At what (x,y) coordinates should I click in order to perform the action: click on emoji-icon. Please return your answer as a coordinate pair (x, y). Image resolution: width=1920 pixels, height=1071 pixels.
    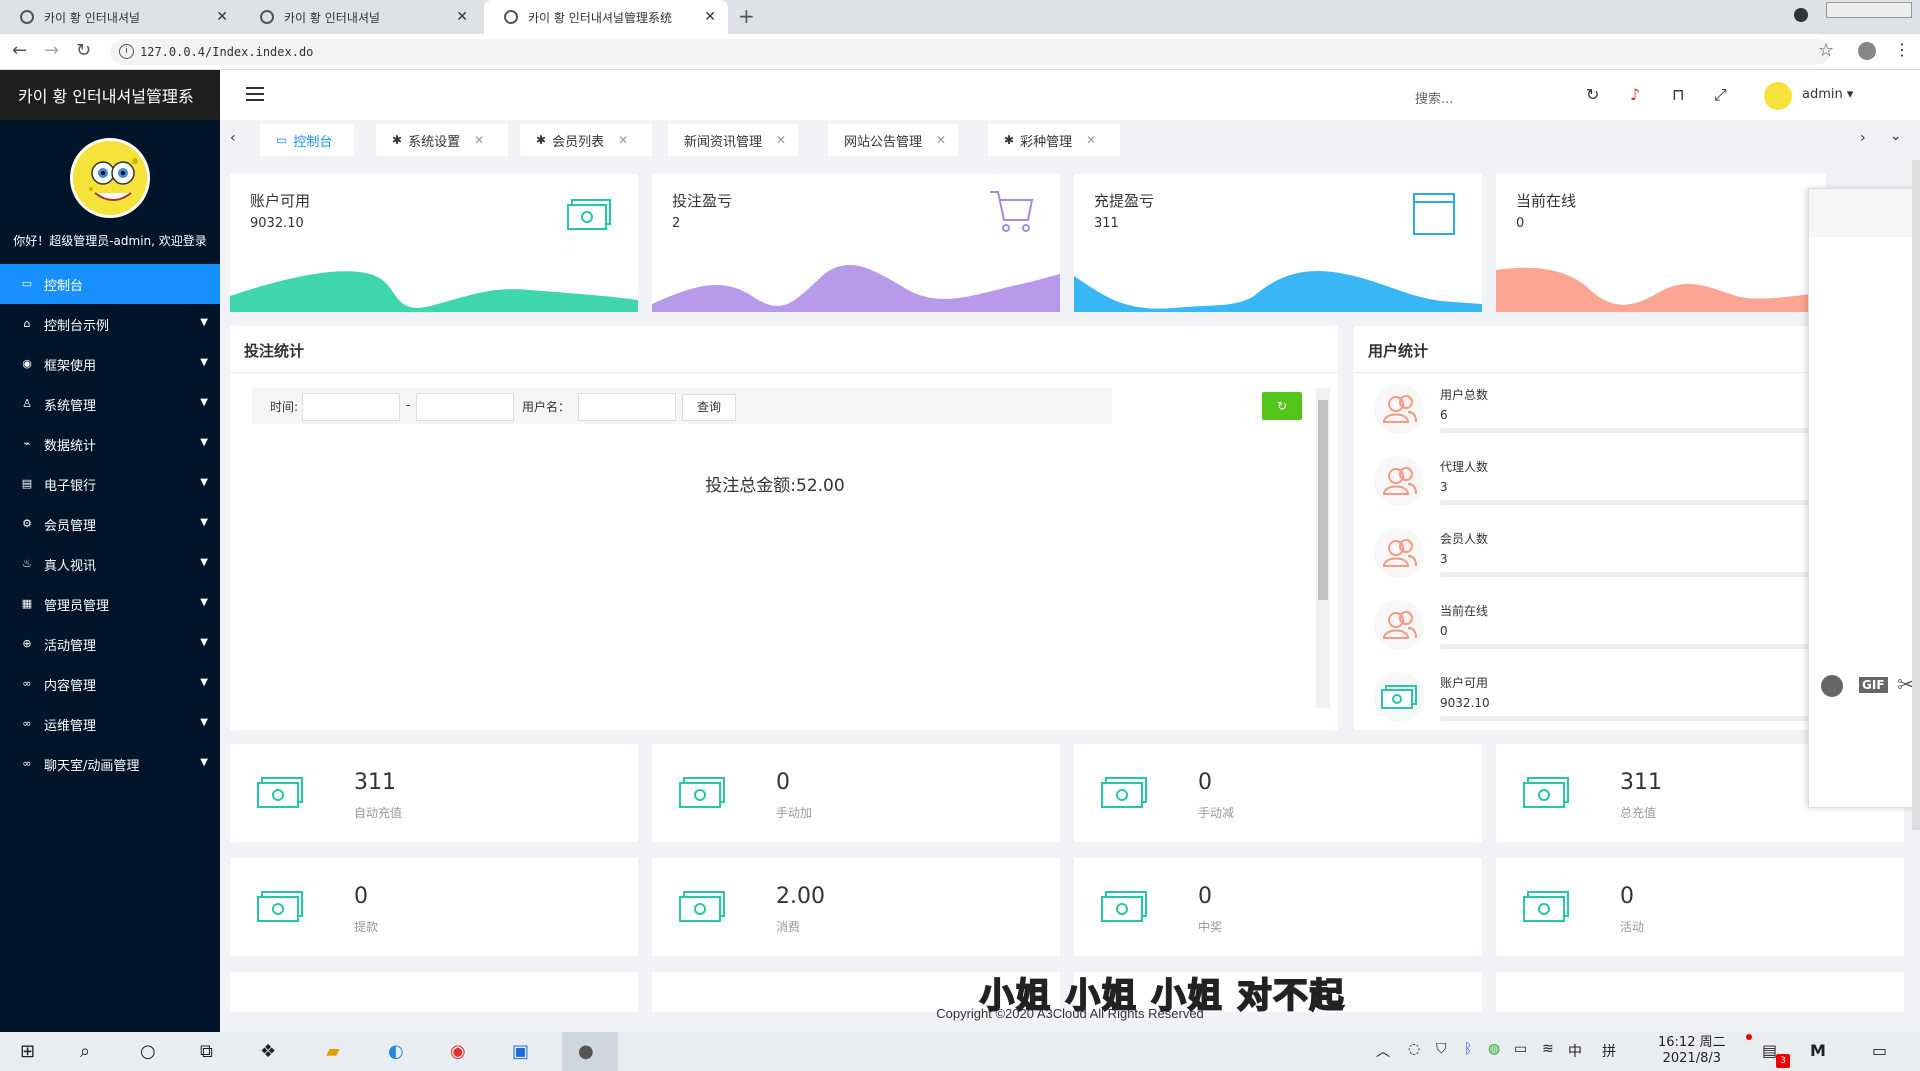
    Looking at the image, I should click on (1832, 686).